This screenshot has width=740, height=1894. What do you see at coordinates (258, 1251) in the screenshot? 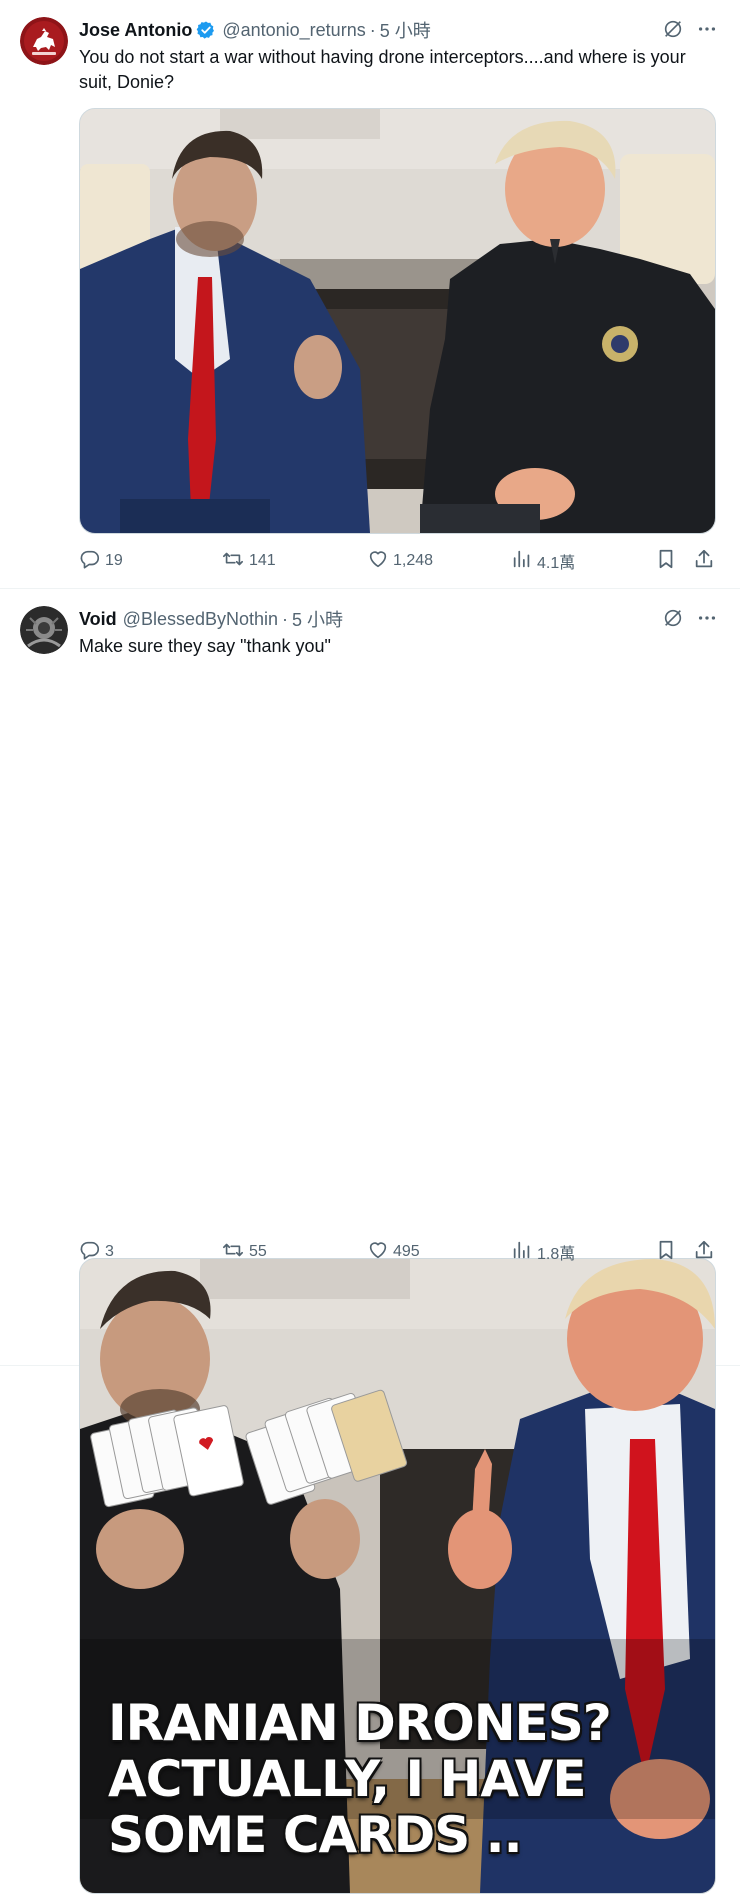
I see `retweet-count: 55` at bounding box center [258, 1251].